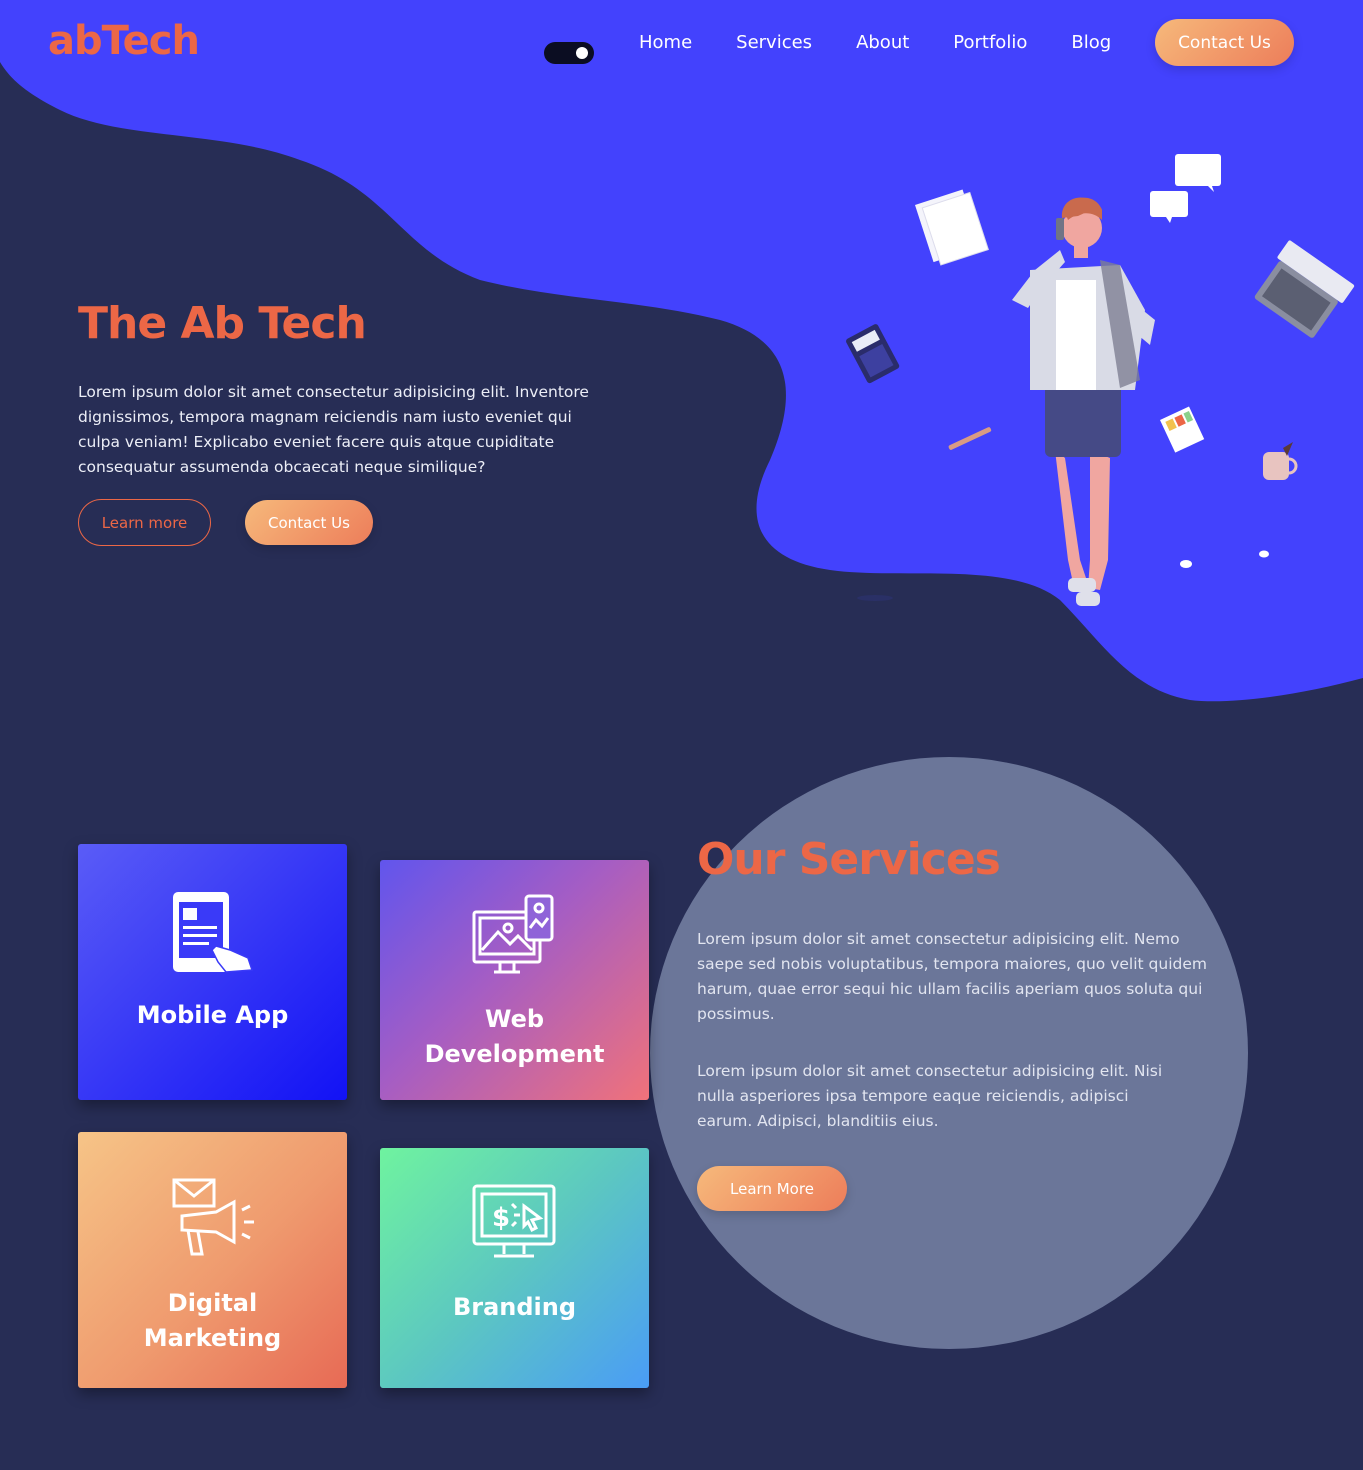 This screenshot has height=1470, width=1363. Describe the element at coordinates (1083, 401) in the screenshot. I see `person-on-phone-icon` at that location.